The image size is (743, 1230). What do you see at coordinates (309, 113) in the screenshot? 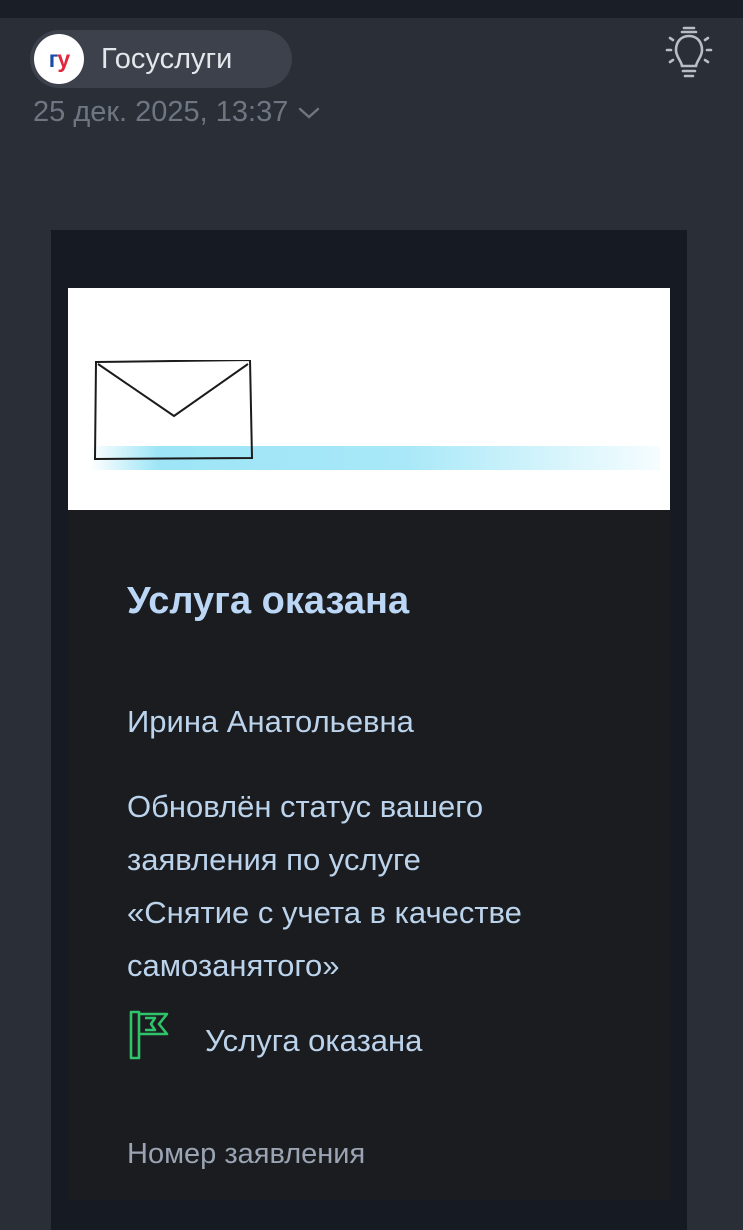
I see `chevron-down-icon` at bounding box center [309, 113].